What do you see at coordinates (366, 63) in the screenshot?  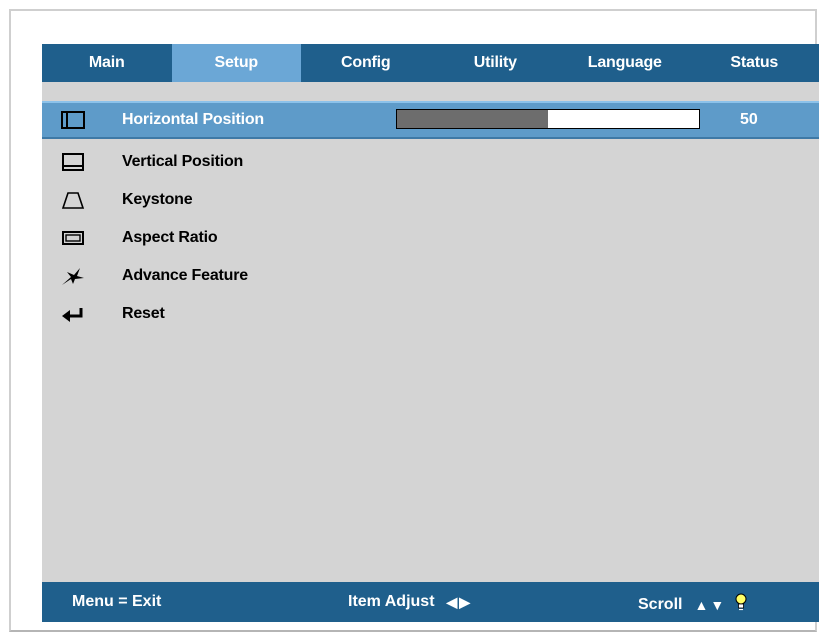 I see `tab-config: Config` at bounding box center [366, 63].